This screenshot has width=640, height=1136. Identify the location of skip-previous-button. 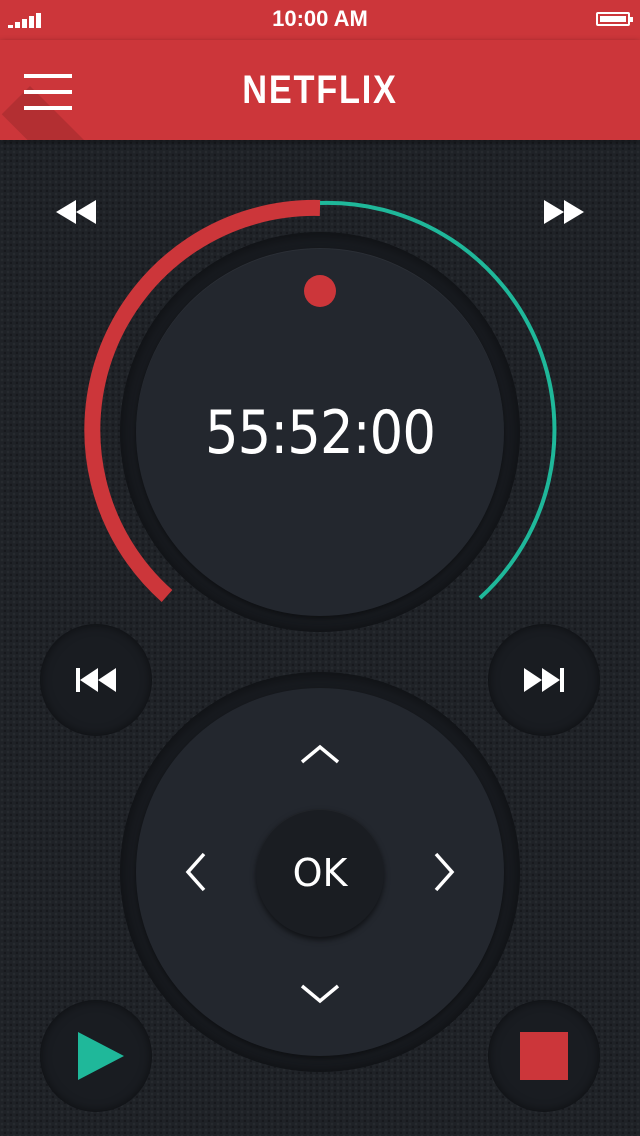
(96, 680).